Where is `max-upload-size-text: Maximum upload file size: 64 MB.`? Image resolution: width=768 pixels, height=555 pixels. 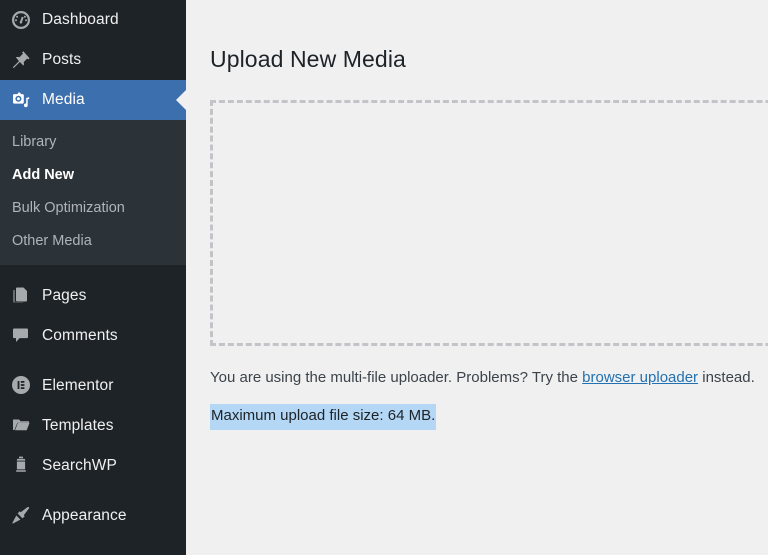 max-upload-size-text: Maximum upload file size: 64 MB. is located at coordinates (323, 417).